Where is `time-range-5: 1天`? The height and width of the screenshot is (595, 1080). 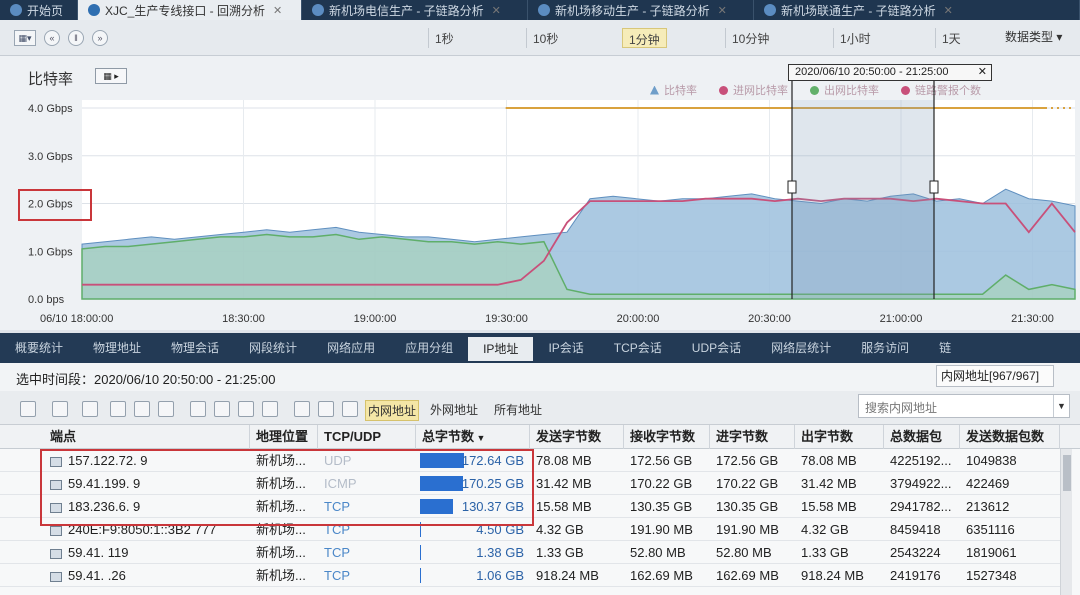
time-range-5: 1天 is located at coordinates (951, 38).